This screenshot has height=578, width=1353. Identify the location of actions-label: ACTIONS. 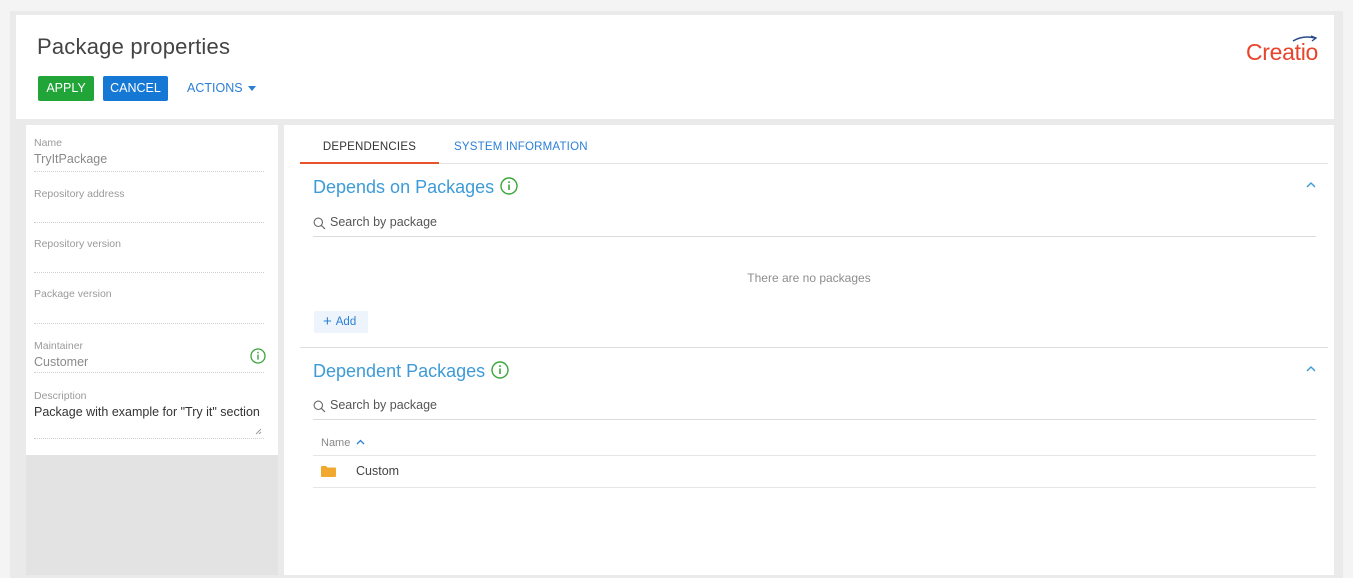
(215, 88).